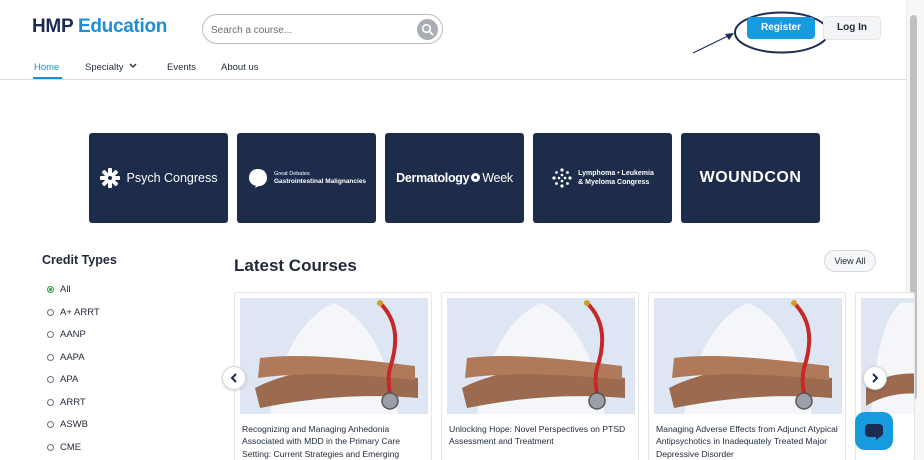 The height and width of the screenshot is (460, 924). What do you see at coordinates (476, 177) in the screenshot?
I see `dermatology-icon` at bounding box center [476, 177].